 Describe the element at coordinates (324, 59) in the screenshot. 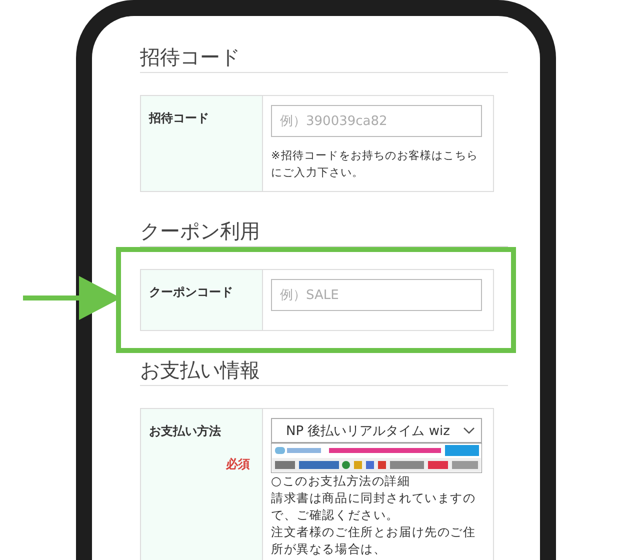

I see `section-heading: 招待コード` at that location.